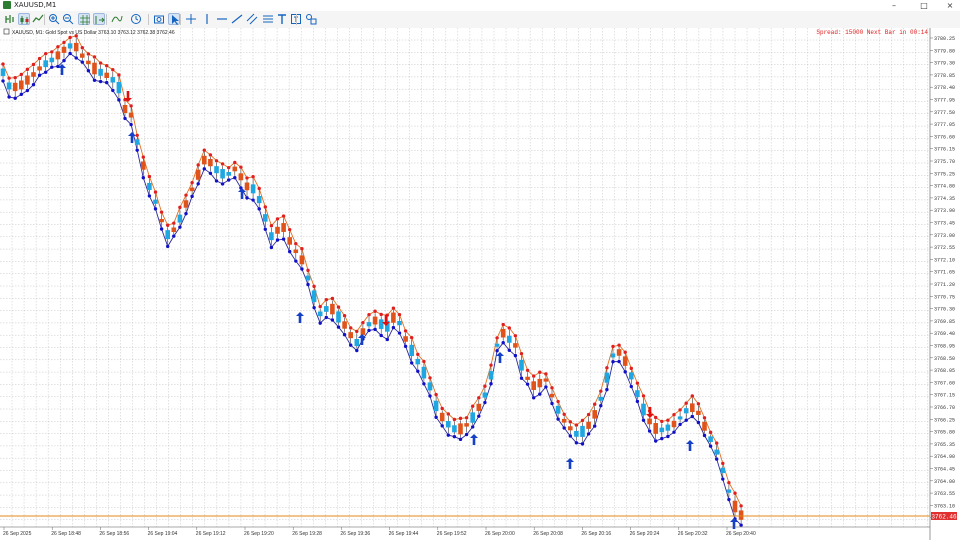  I want to click on price-tick-label: 3768.05, so click(944, 371).